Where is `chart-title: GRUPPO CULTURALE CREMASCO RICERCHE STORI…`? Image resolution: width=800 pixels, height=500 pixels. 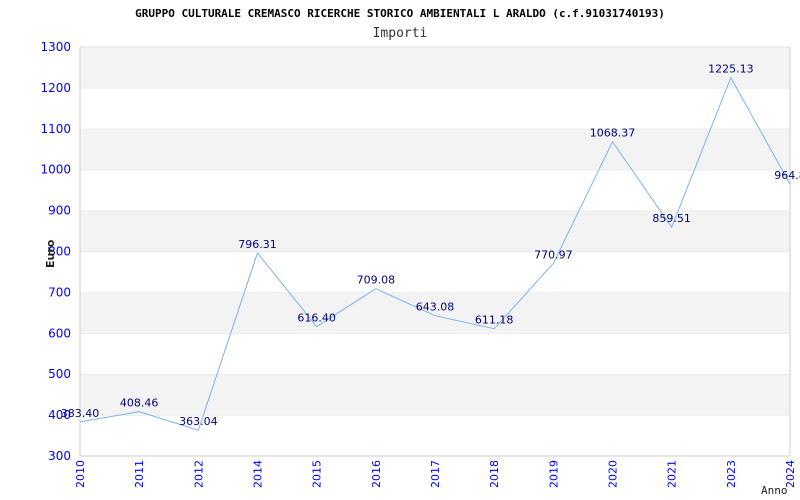 chart-title: GRUPPO CULTURALE CREMASCO RICERCHE STORI… is located at coordinates (400, 13).